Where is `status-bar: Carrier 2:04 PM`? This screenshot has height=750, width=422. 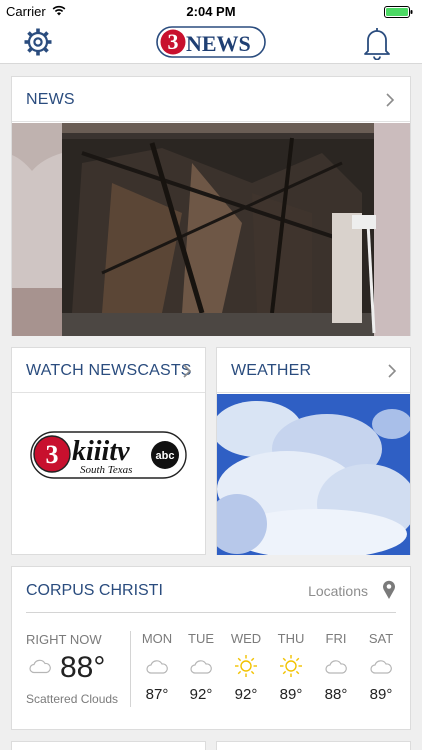
status-bar: Carrier 2:04 PM is located at coordinates (211, 11).